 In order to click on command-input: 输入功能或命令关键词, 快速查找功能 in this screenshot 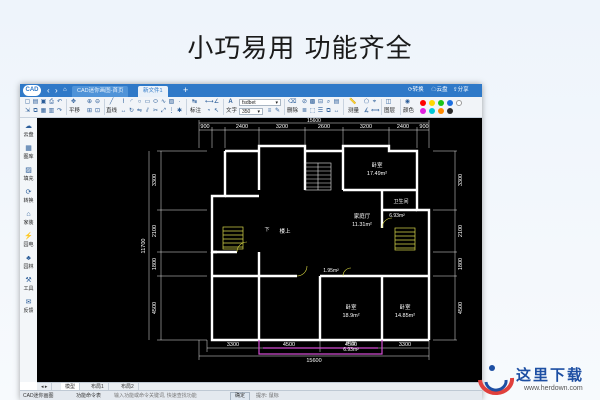, I will do `click(155, 395)`.